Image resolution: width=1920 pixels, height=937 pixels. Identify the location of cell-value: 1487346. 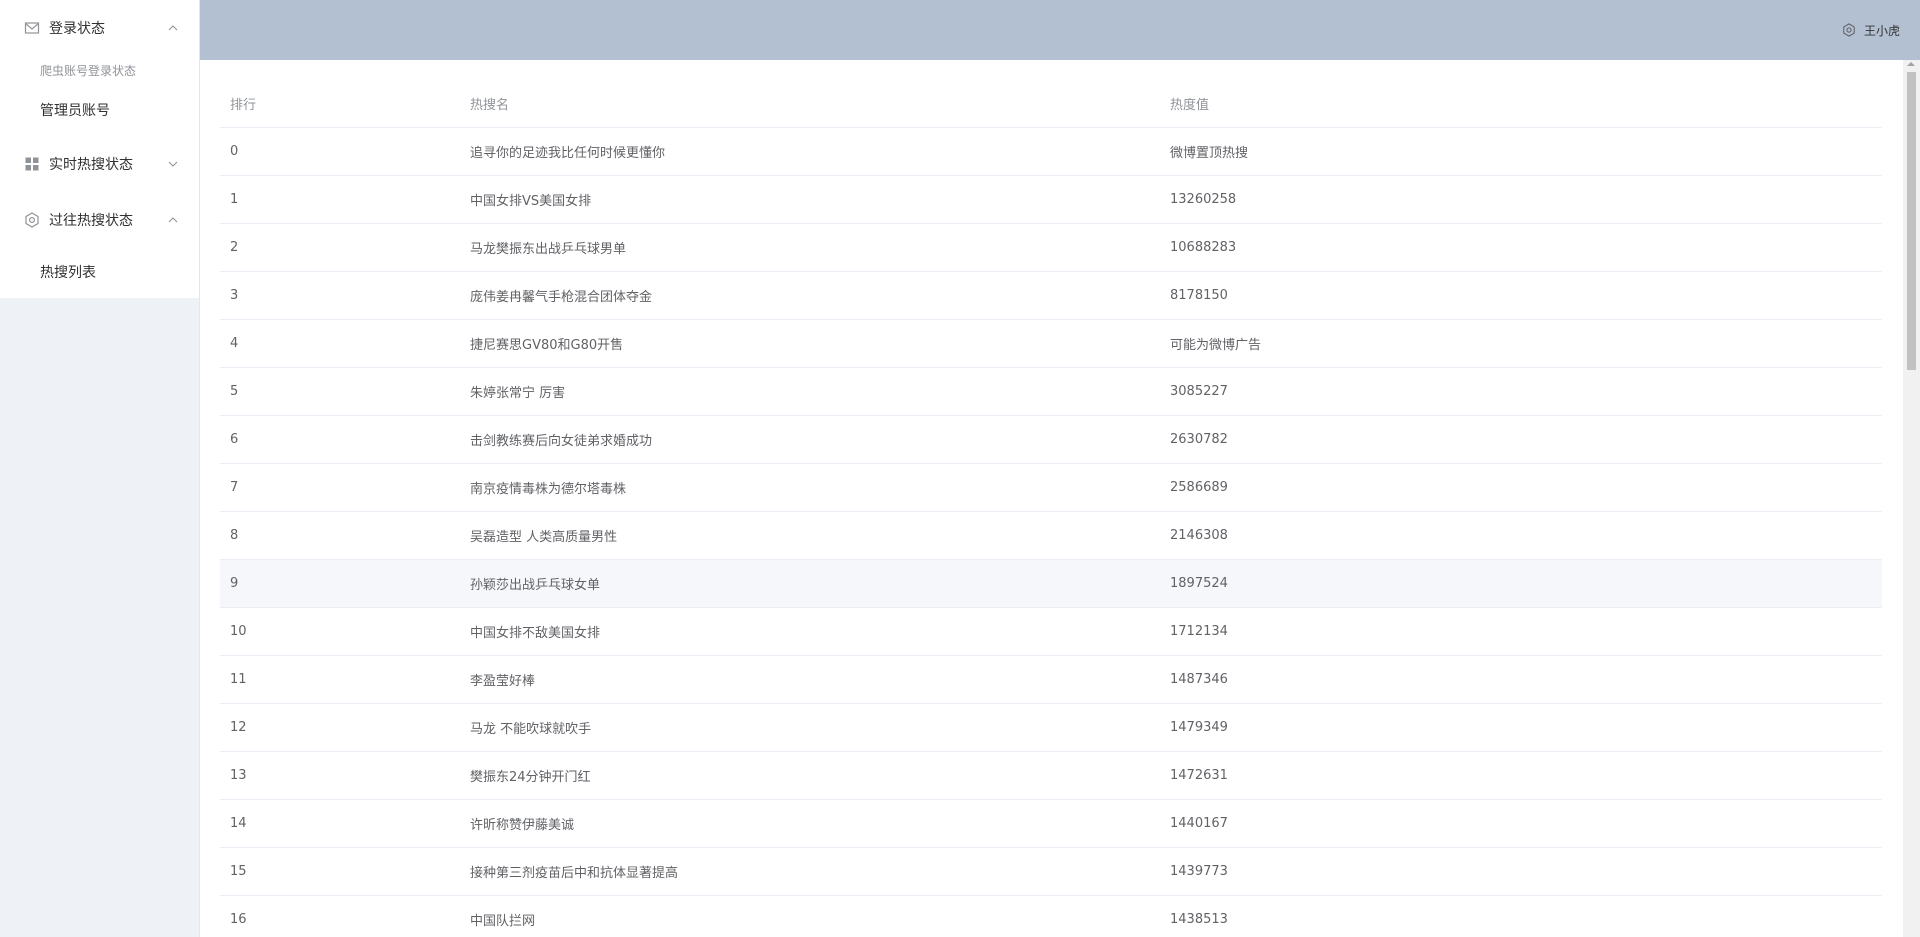
(1521, 679).